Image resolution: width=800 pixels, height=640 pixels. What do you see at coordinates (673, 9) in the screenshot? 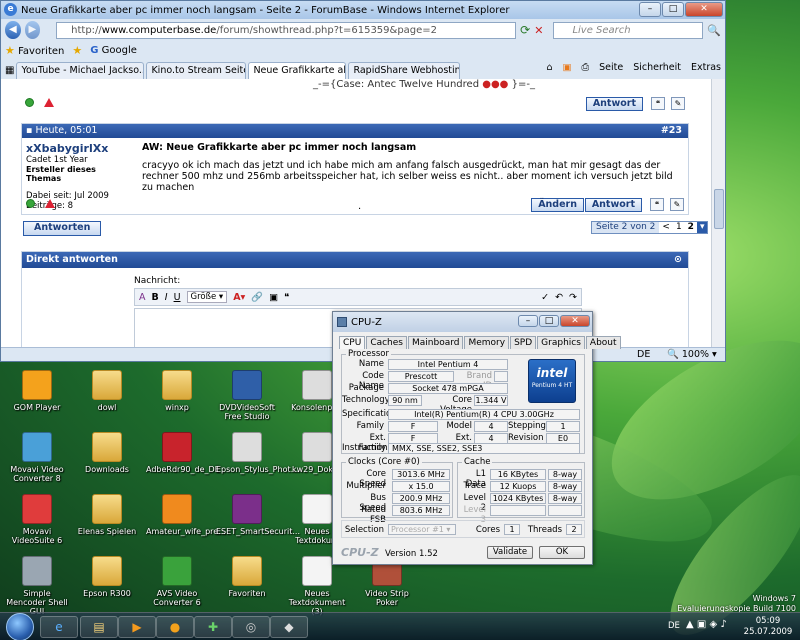
I see `maximize-button: □` at bounding box center [673, 9].